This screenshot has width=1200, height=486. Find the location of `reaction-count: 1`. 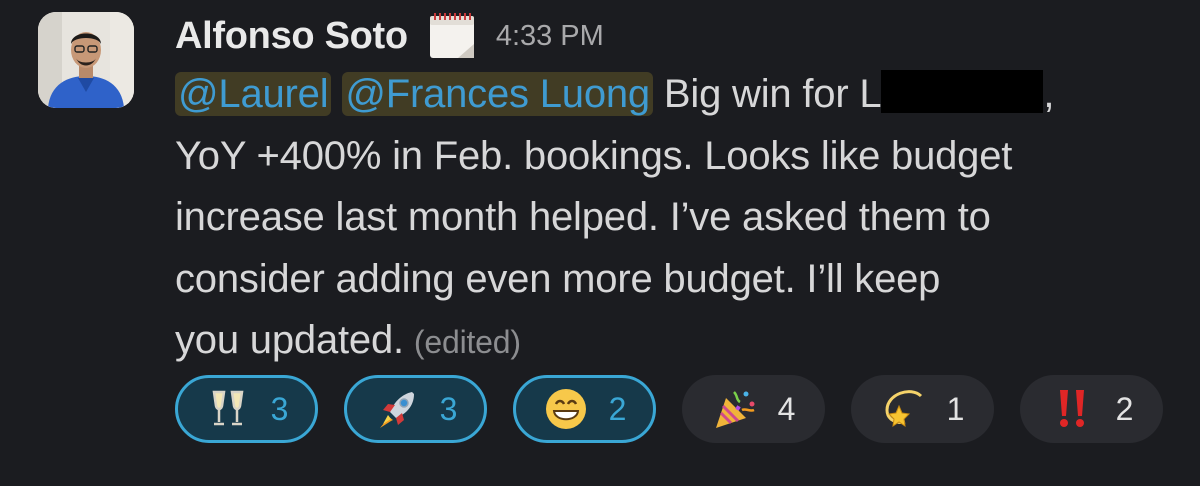

reaction-count: 1 is located at coordinates (955, 408).